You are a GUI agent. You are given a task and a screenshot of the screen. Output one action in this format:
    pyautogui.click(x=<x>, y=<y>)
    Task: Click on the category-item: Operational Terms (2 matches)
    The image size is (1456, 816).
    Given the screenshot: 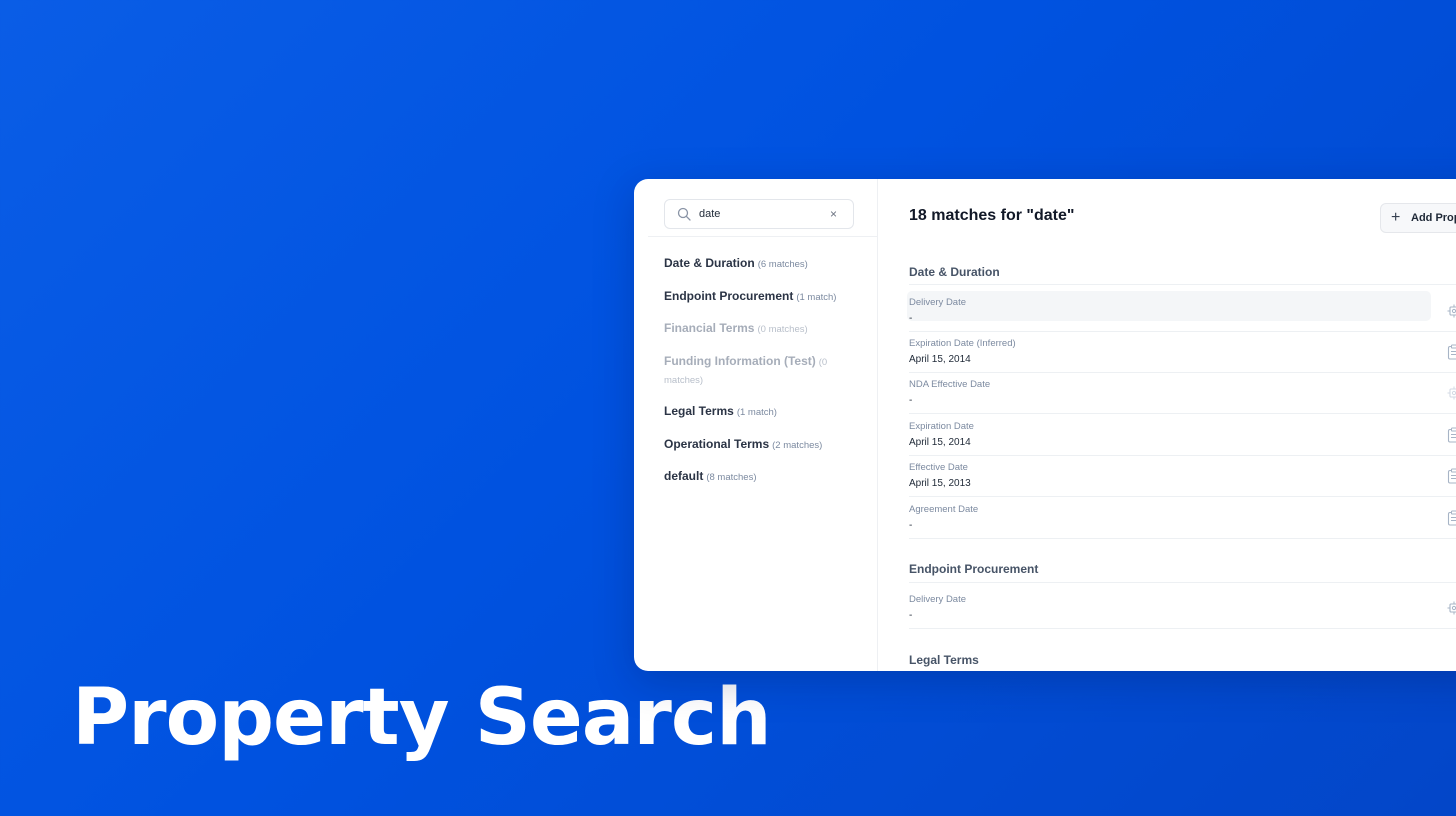 What is the action you would take?
    pyautogui.click(x=764, y=445)
    